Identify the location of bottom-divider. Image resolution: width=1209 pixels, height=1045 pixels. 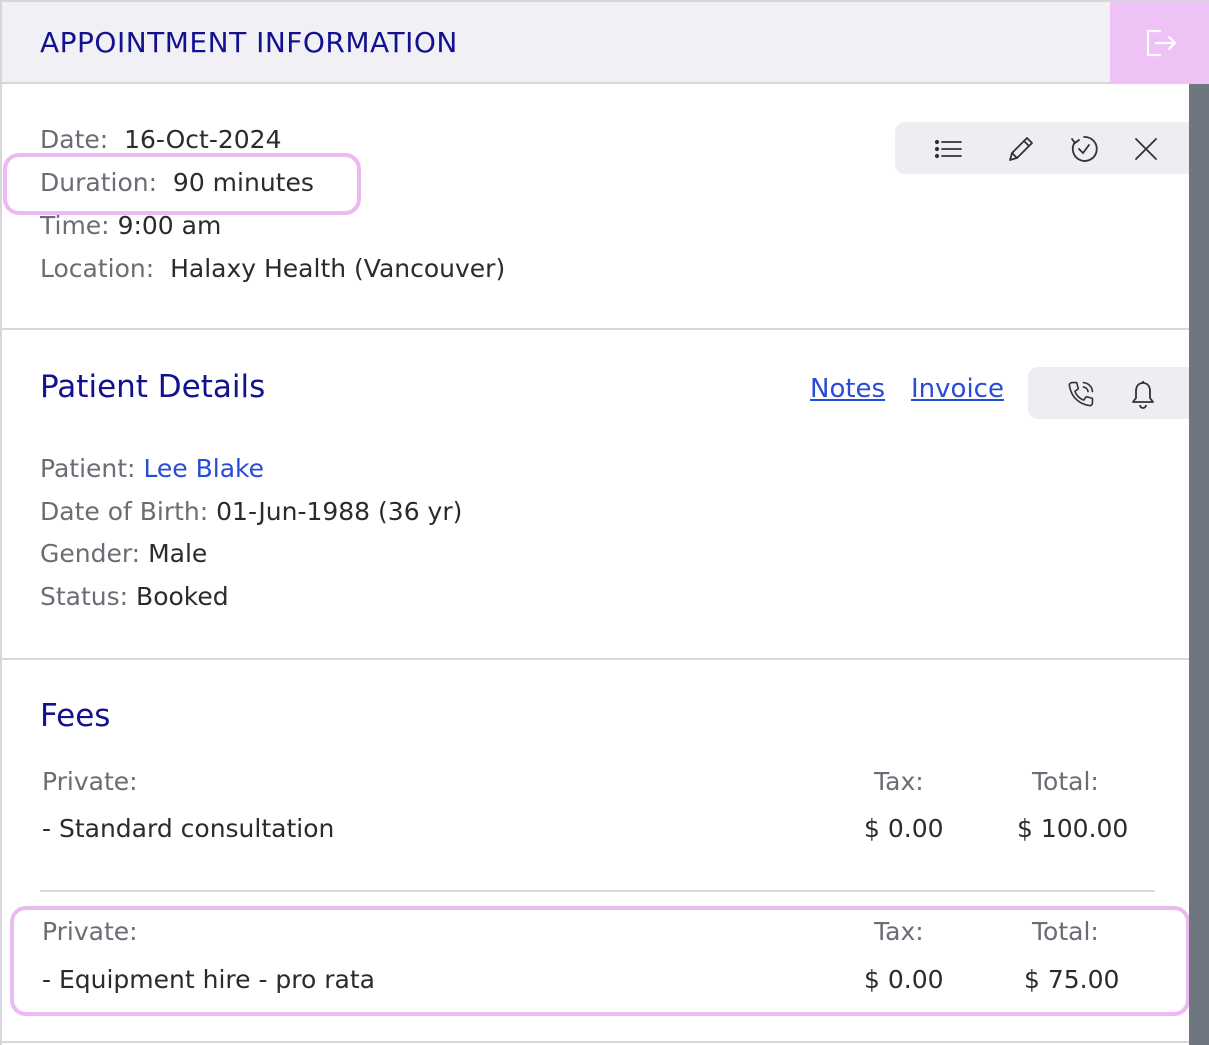
(596, 1042).